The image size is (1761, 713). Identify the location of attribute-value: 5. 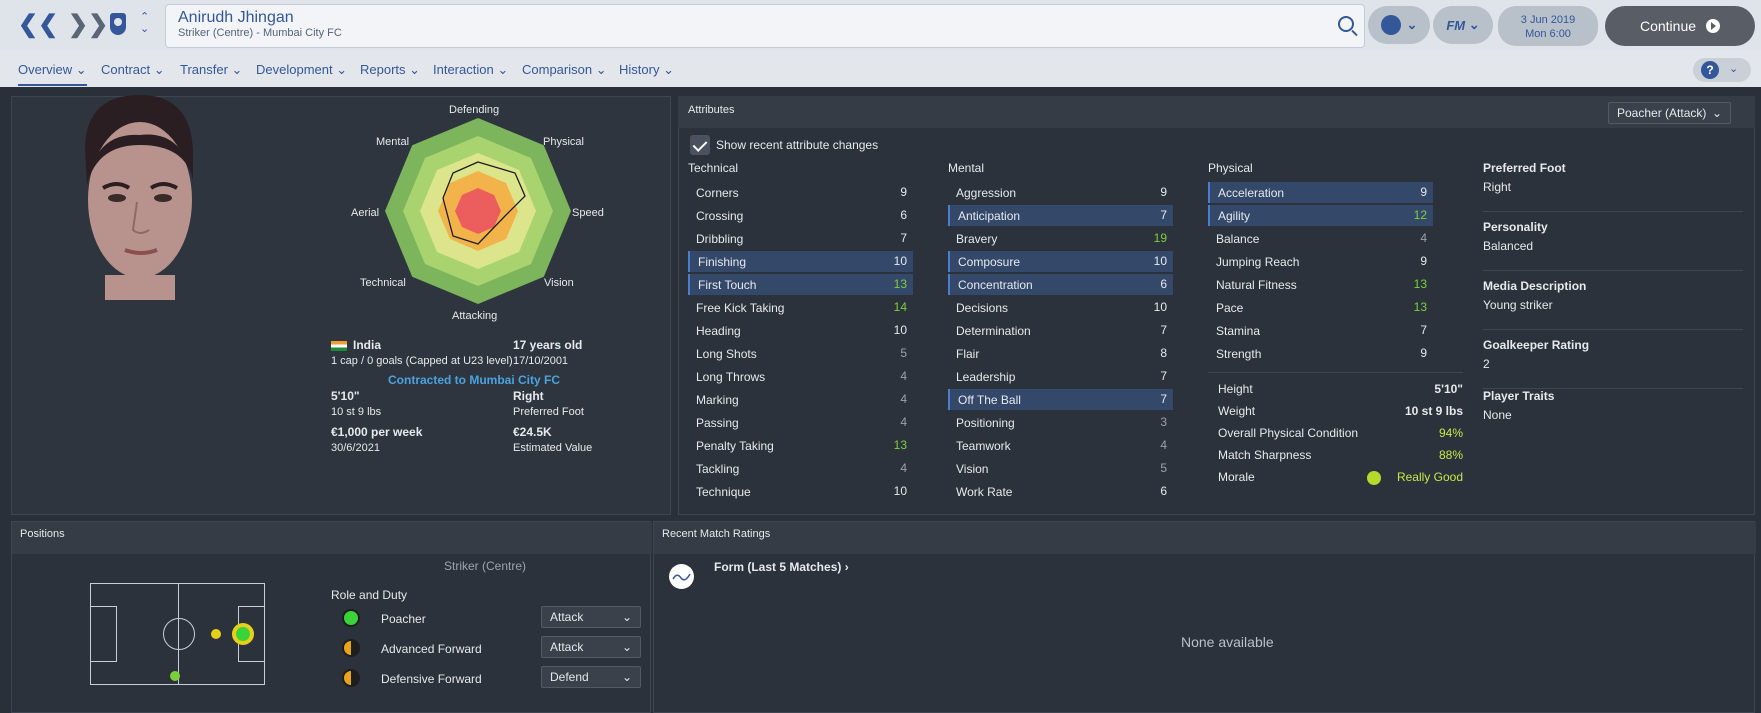
(1163, 468).